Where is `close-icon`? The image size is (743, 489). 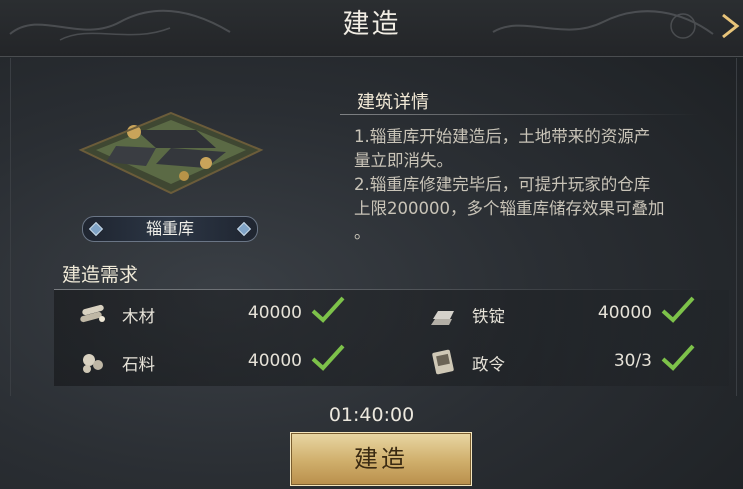
close-icon is located at coordinates (731, 26).